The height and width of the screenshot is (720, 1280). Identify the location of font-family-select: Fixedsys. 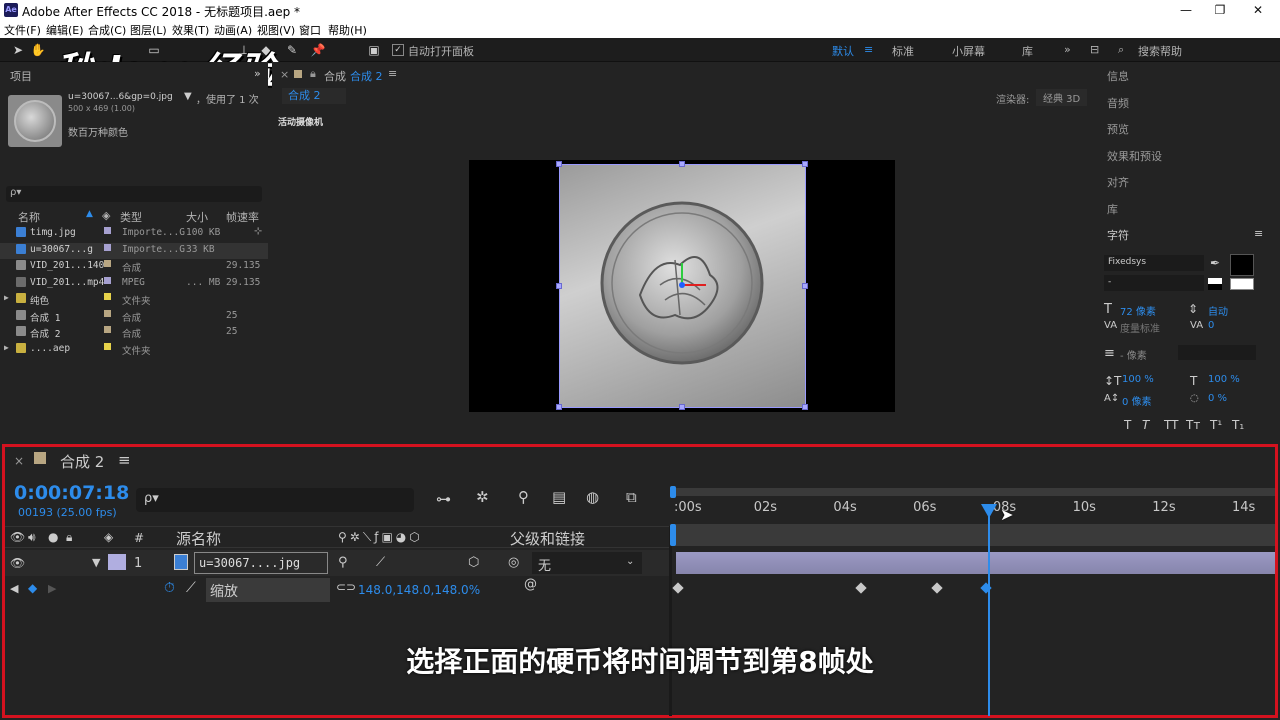
(1154, 263).